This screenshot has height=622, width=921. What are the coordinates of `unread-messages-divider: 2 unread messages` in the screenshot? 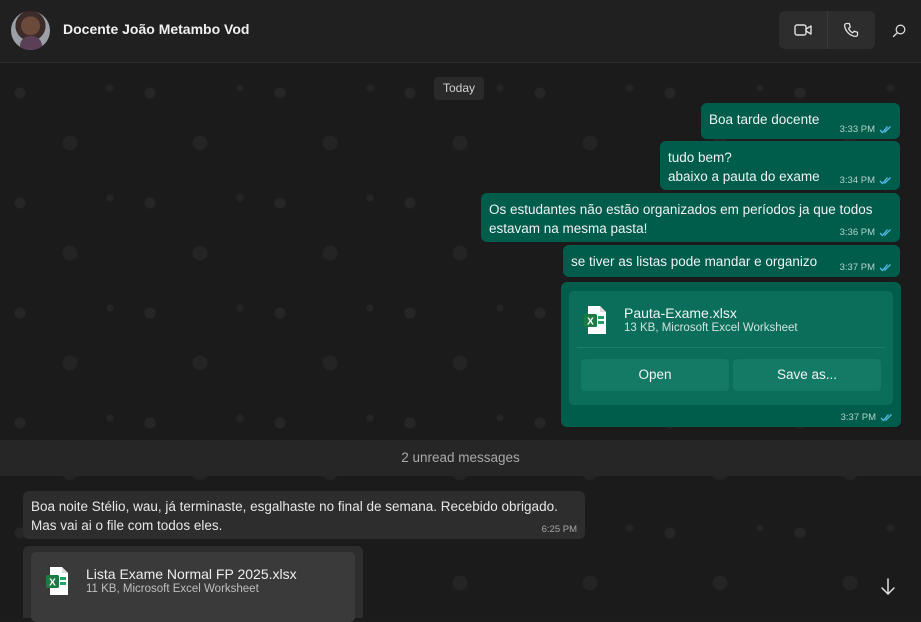 It's located at (460, 458).